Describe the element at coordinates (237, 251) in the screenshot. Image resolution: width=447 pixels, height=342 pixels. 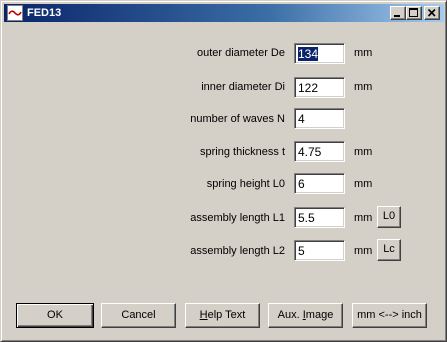
I see `assembly-length-l2-label: assembly length L2` at that location.